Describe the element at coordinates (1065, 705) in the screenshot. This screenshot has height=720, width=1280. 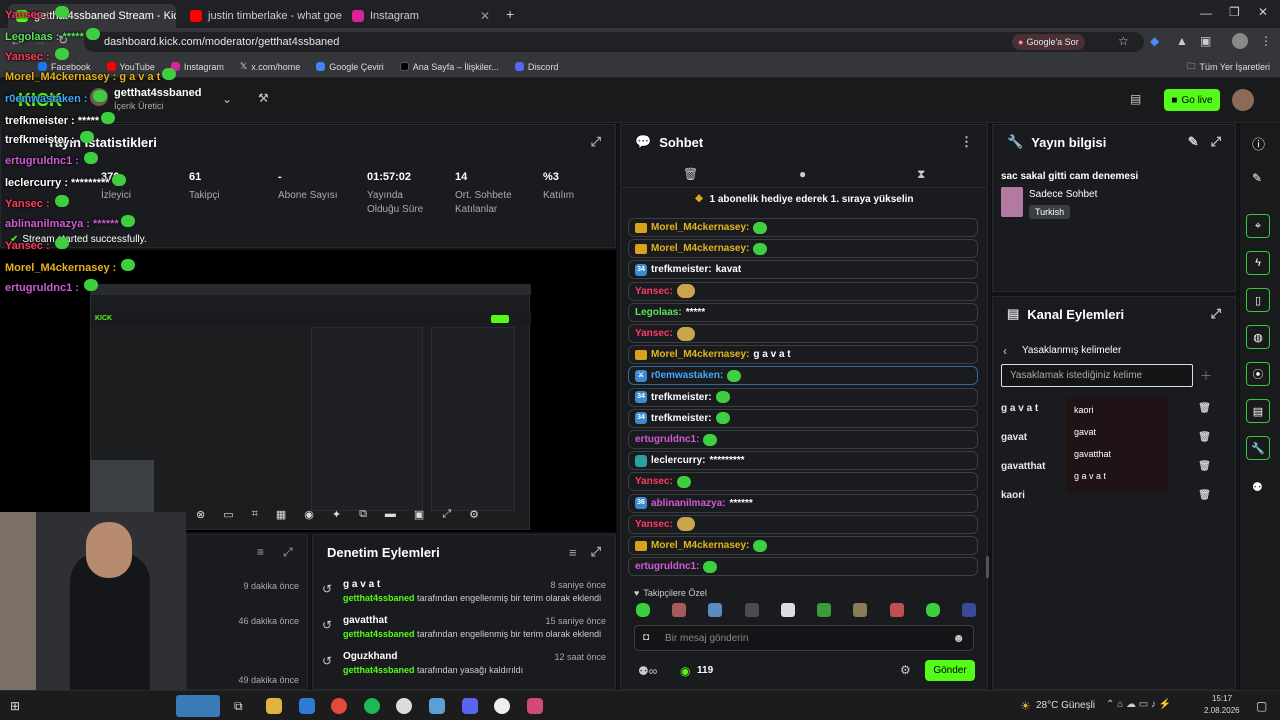
I see `weather-text: 28°C Güneşli` at that location.